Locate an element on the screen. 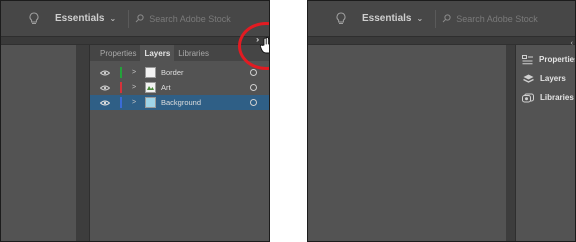  dock-item-layers: Layers is located at coordinates (545, 78).